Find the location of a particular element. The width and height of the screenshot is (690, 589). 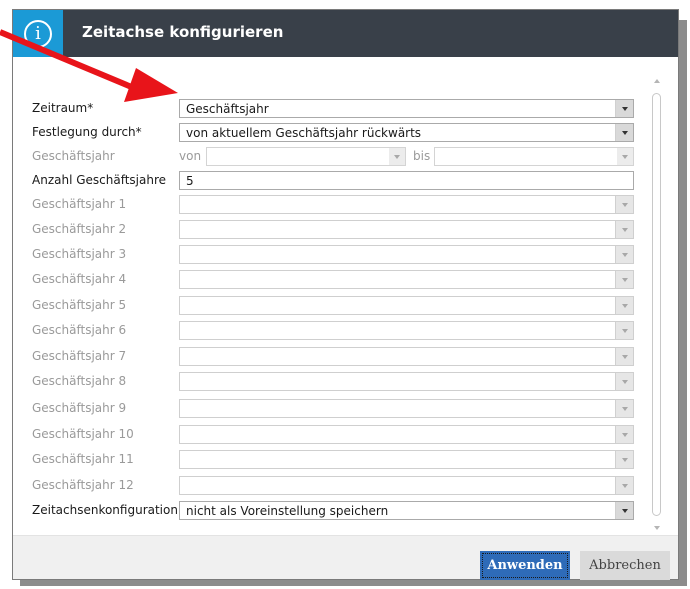

annotation-arrow-head is located at coordinates (151, 85).